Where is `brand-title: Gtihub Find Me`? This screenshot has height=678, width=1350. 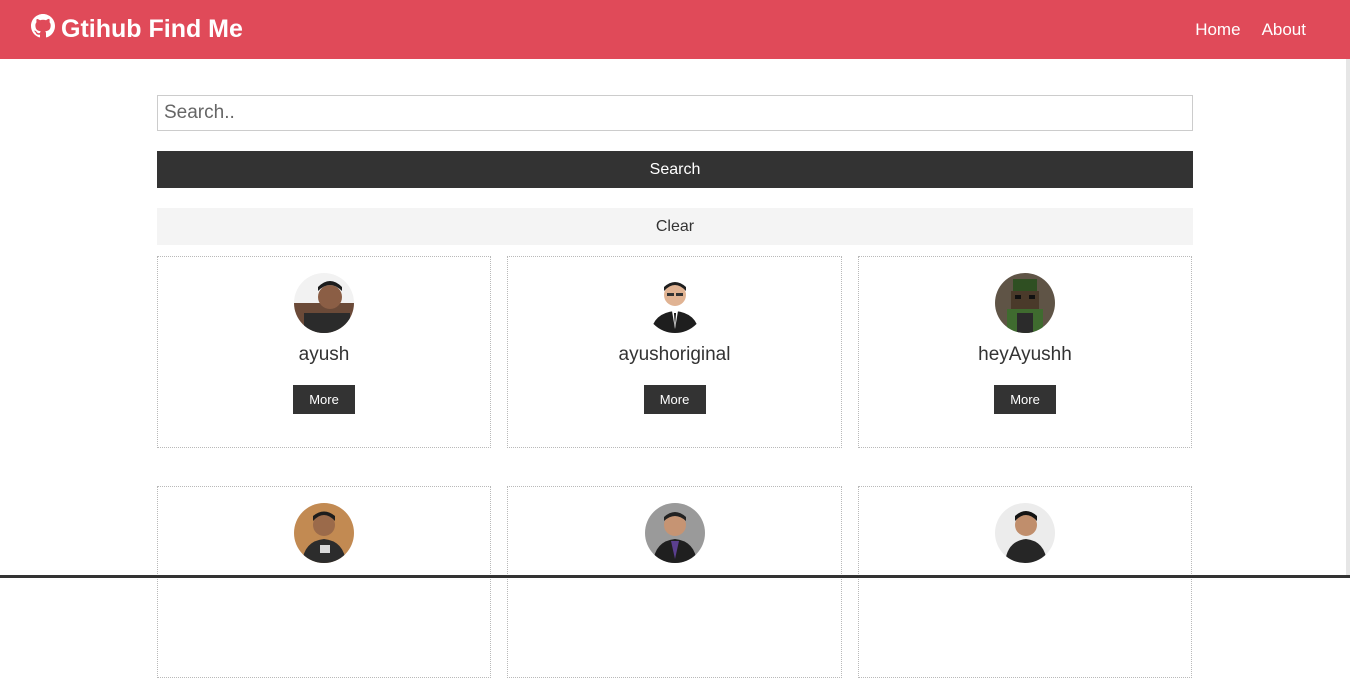
brand-title: Gtihub Find Me is located at coordinates (152, 29).